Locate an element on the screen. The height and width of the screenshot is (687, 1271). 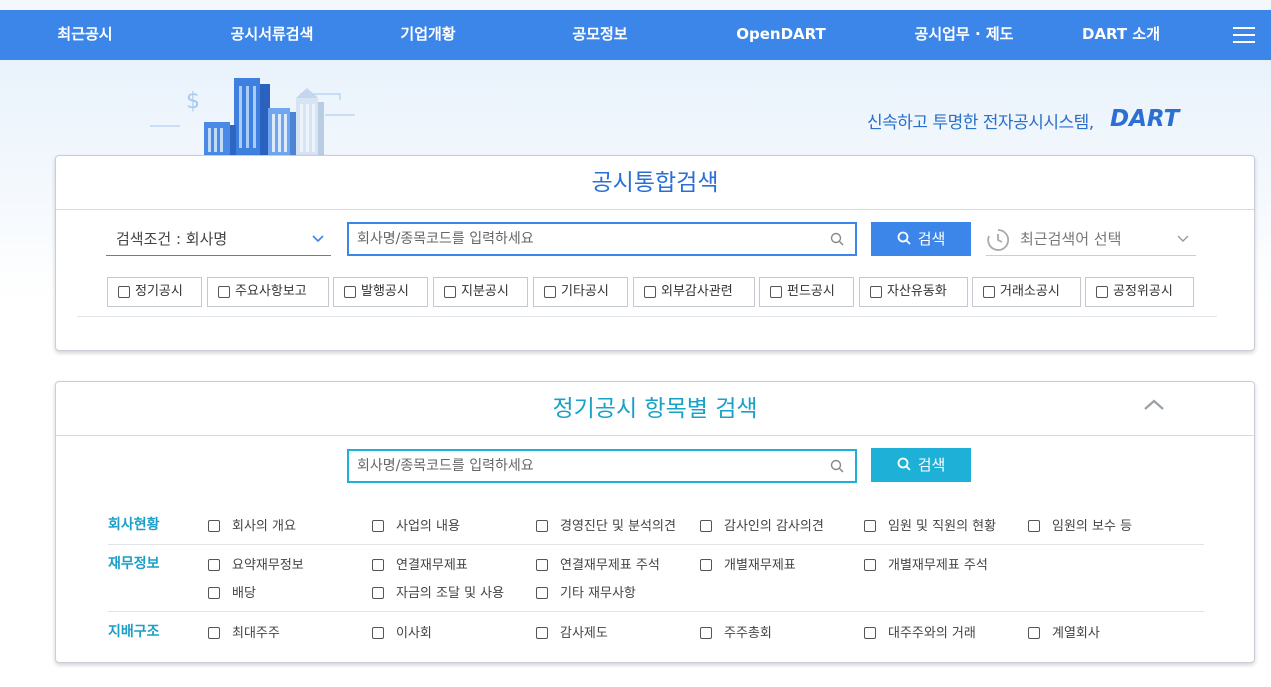
item-checkbox: 요약재무정보 is located at coordinates (256, 563).